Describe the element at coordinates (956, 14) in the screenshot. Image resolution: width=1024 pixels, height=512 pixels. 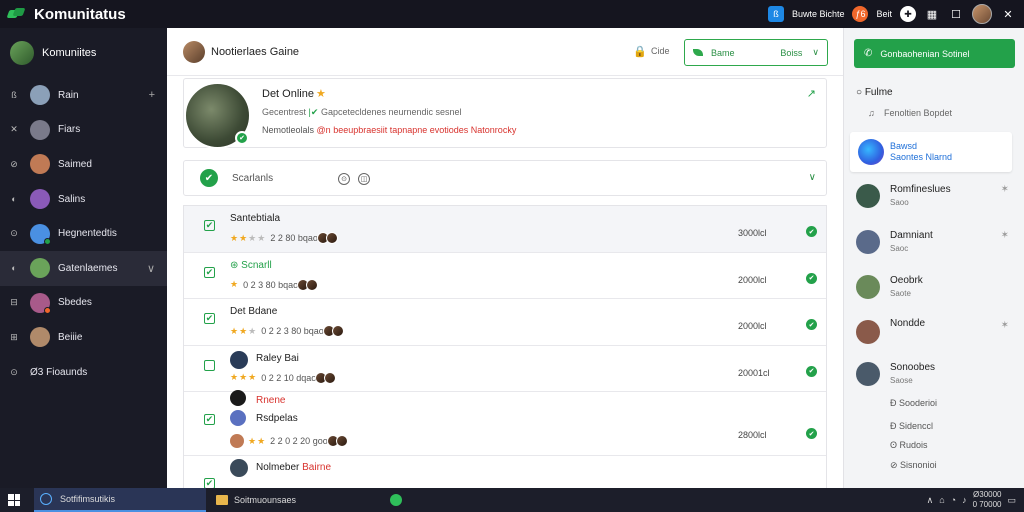
I see `maximize-icon: ☐` at that location.